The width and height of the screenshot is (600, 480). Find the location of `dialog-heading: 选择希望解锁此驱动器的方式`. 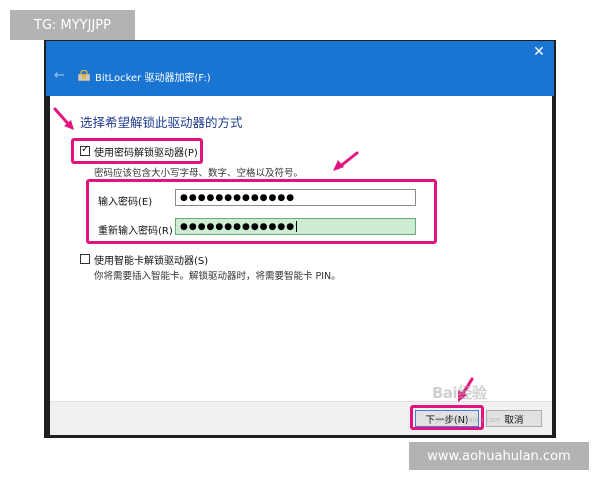

dialog-heading: 选择希望解锁此驱动器的方式 is located at coordinates (161, 122).